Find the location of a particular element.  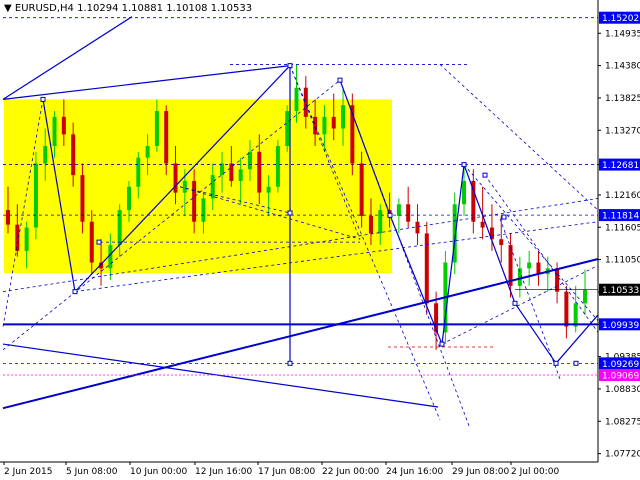

time-tick-label: 2 Jun 2015 is located at coordinates (28, 472).